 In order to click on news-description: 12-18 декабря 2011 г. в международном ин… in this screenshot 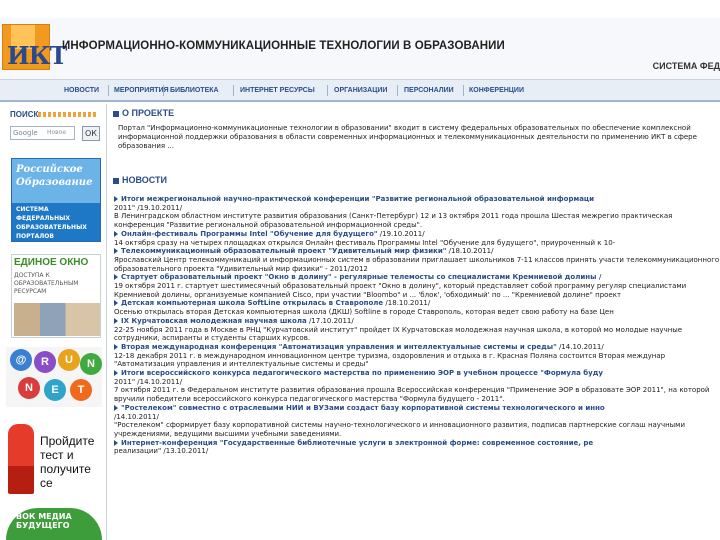, I will do `click(390, 360)`.